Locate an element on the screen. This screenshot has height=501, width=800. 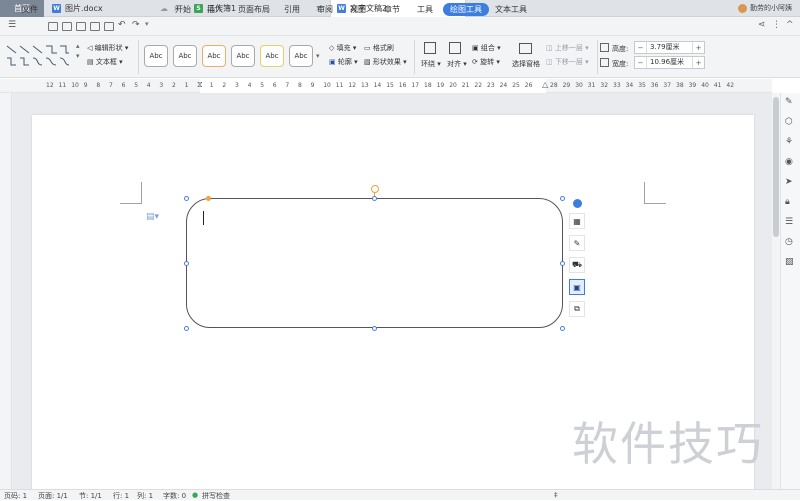
style-more-icon: ▾ is located at coordinates (318, 56).